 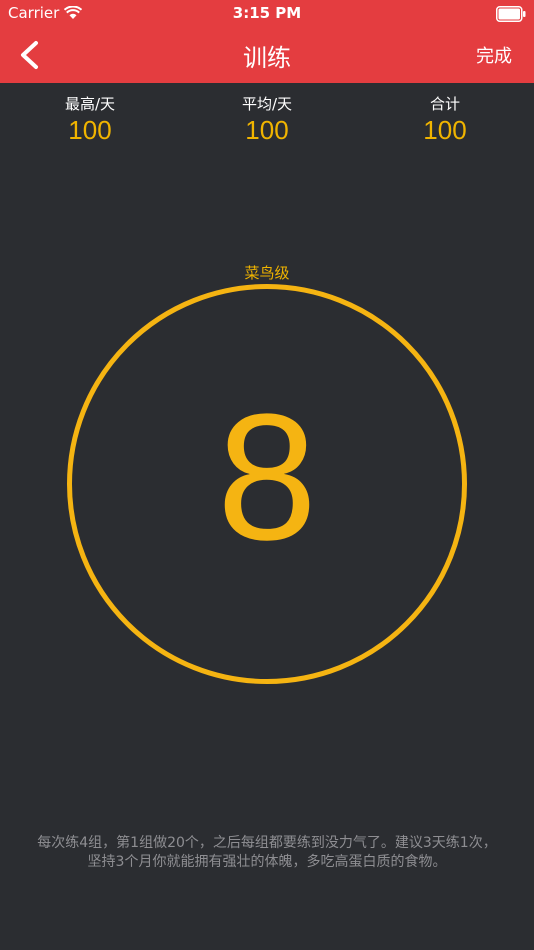 I want to click on stat-label: 合计, so click(x=444, y=104).